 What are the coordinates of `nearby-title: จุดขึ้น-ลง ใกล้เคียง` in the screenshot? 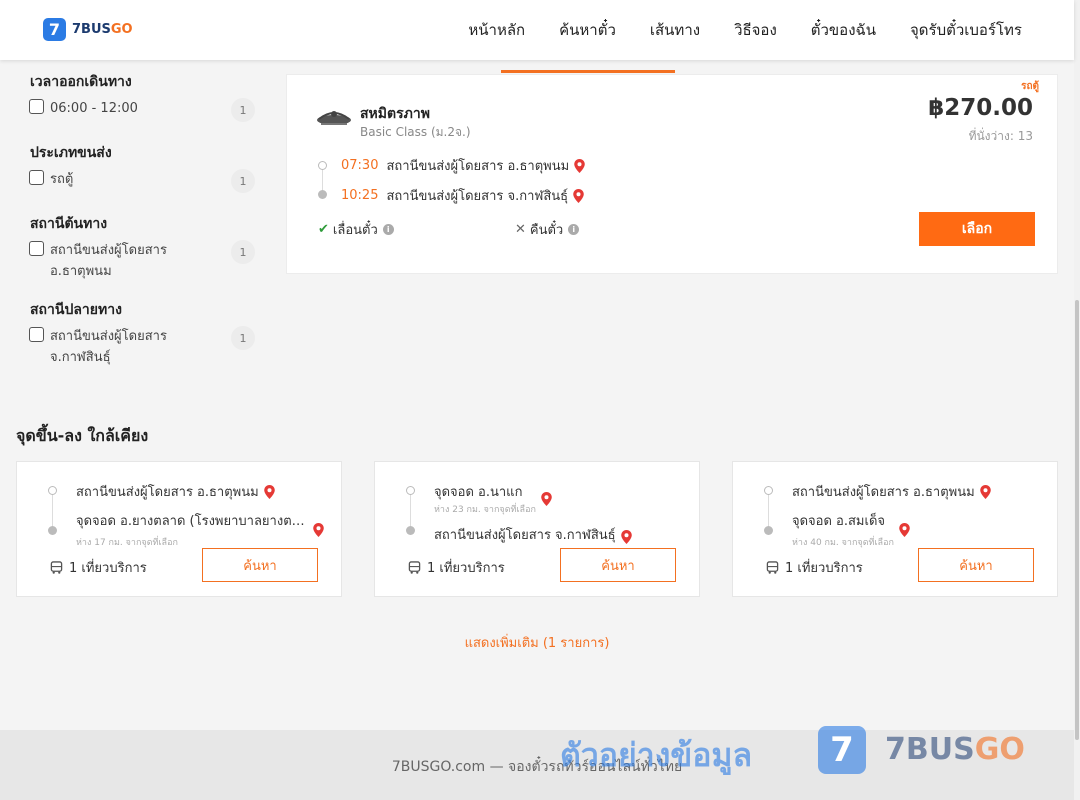 It's located at (82, 435).